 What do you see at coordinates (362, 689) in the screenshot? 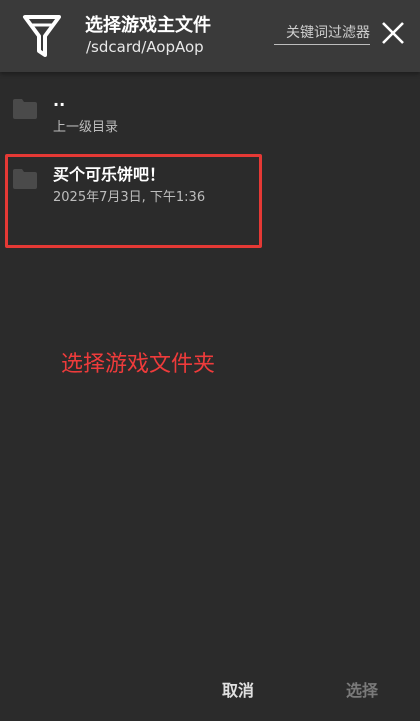
I see `select-button: 选择` at bounding box center [362, 689].